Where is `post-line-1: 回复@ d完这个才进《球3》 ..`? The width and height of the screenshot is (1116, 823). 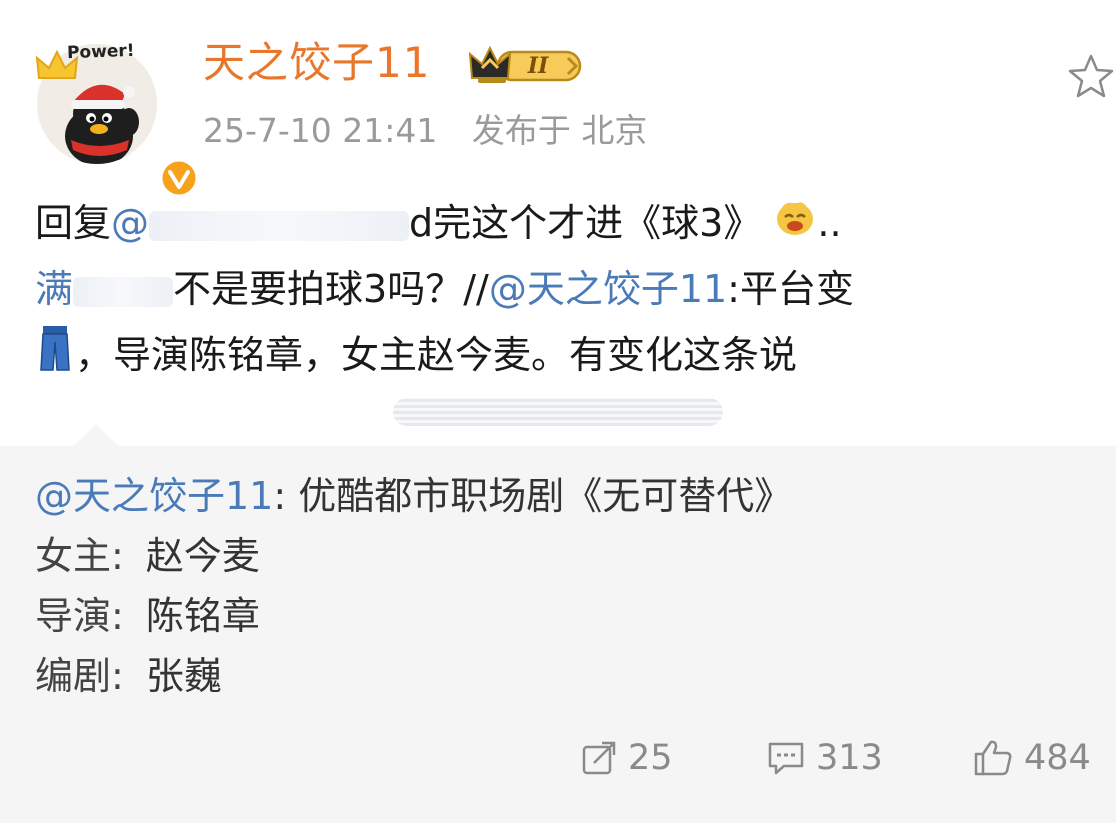 post-line-1: 回复@ d完这个才进《球3》 .. is located at coordinates (565, 223).